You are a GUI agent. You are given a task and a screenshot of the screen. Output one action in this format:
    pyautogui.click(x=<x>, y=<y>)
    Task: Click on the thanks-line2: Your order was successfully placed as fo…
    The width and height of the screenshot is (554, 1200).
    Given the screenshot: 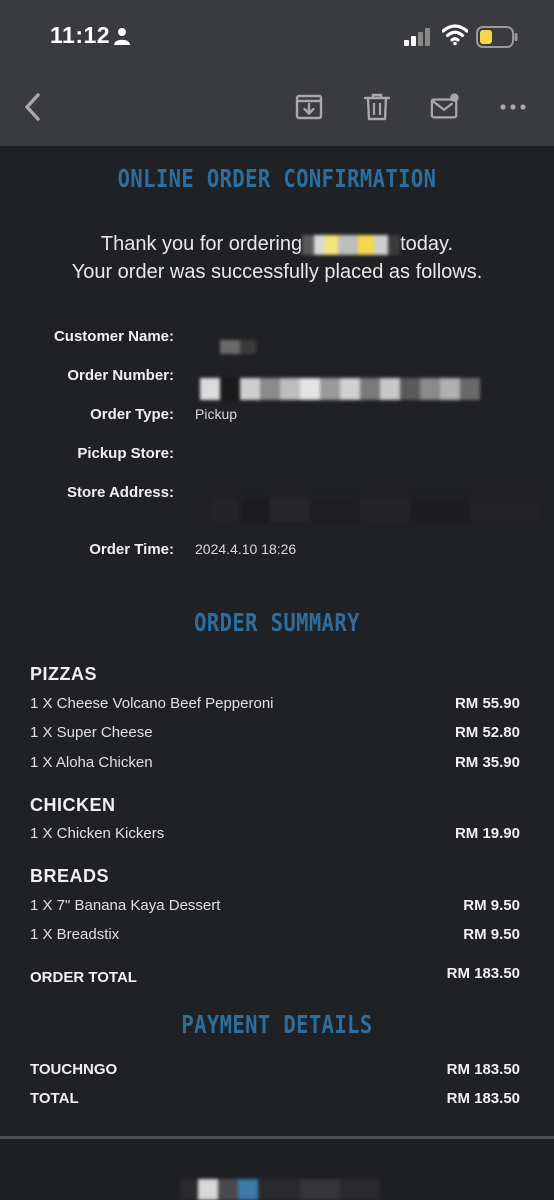 What is the action you would take?
    pyautogui.click(x=277, y=272)
    